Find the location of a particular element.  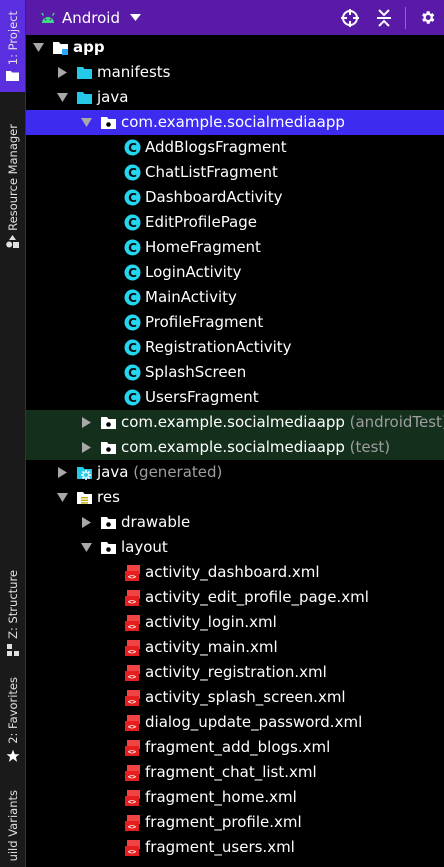

folder-icon is located at coordinates (84, 73).